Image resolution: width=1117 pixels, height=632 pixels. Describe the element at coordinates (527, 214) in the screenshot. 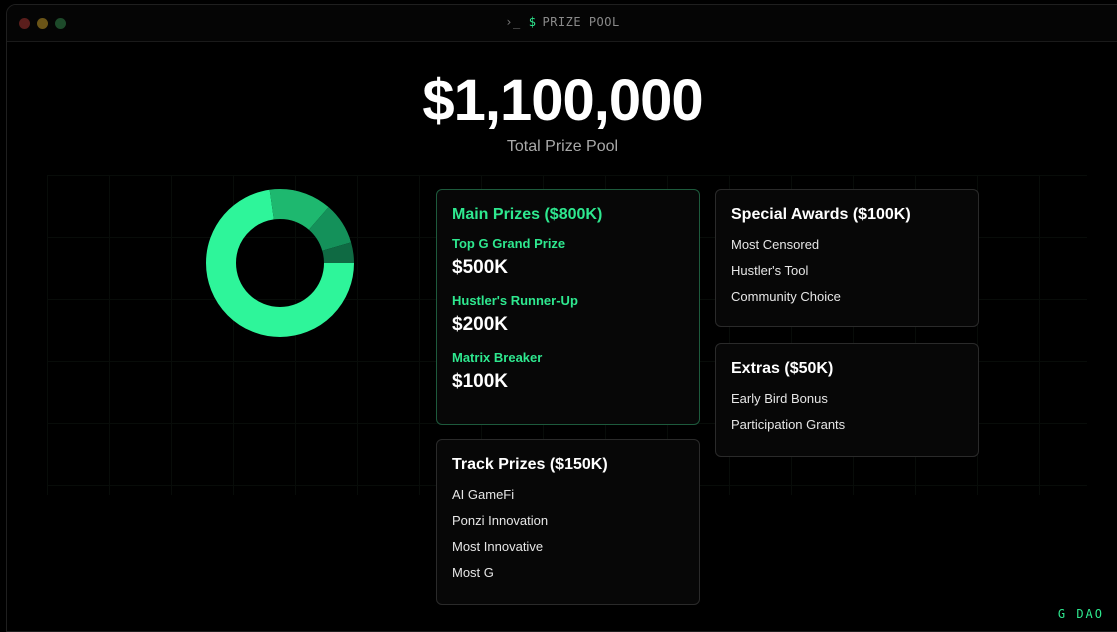

I see `main-prizes-title: Main Prizes ($800K)` at that location.